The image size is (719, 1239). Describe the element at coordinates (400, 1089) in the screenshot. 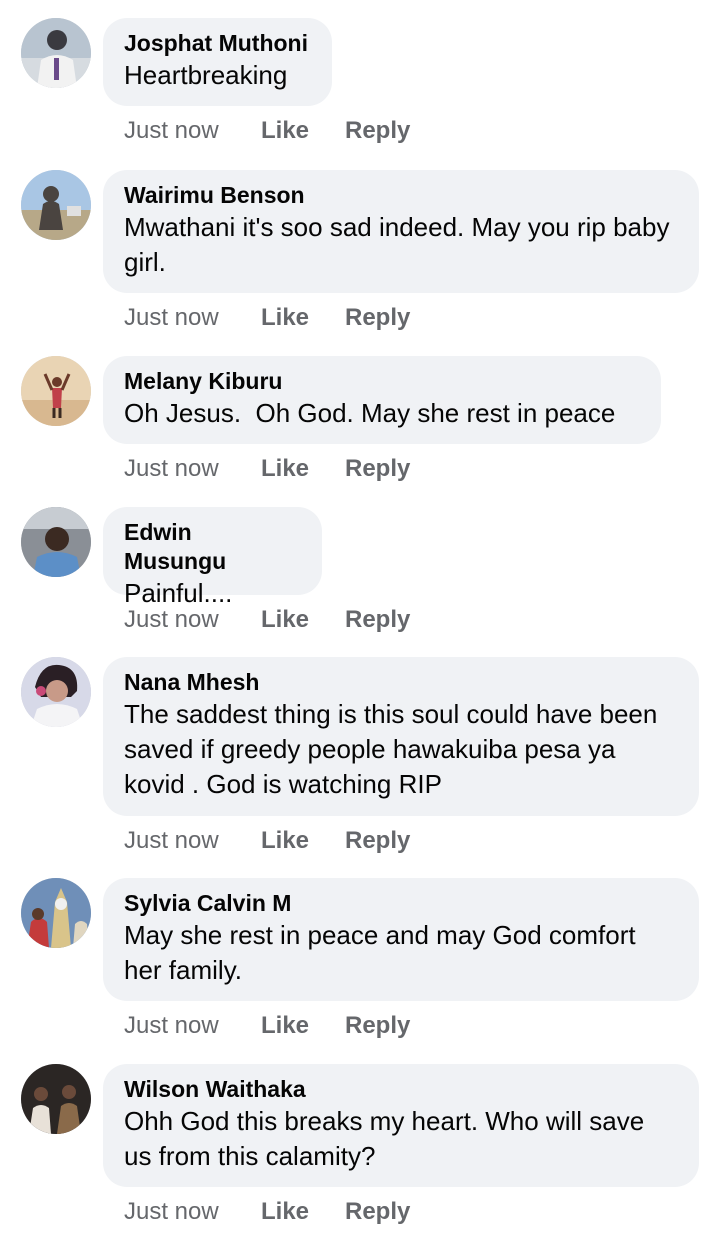

I see `comment-author: Wilson Waithaka` at that location.